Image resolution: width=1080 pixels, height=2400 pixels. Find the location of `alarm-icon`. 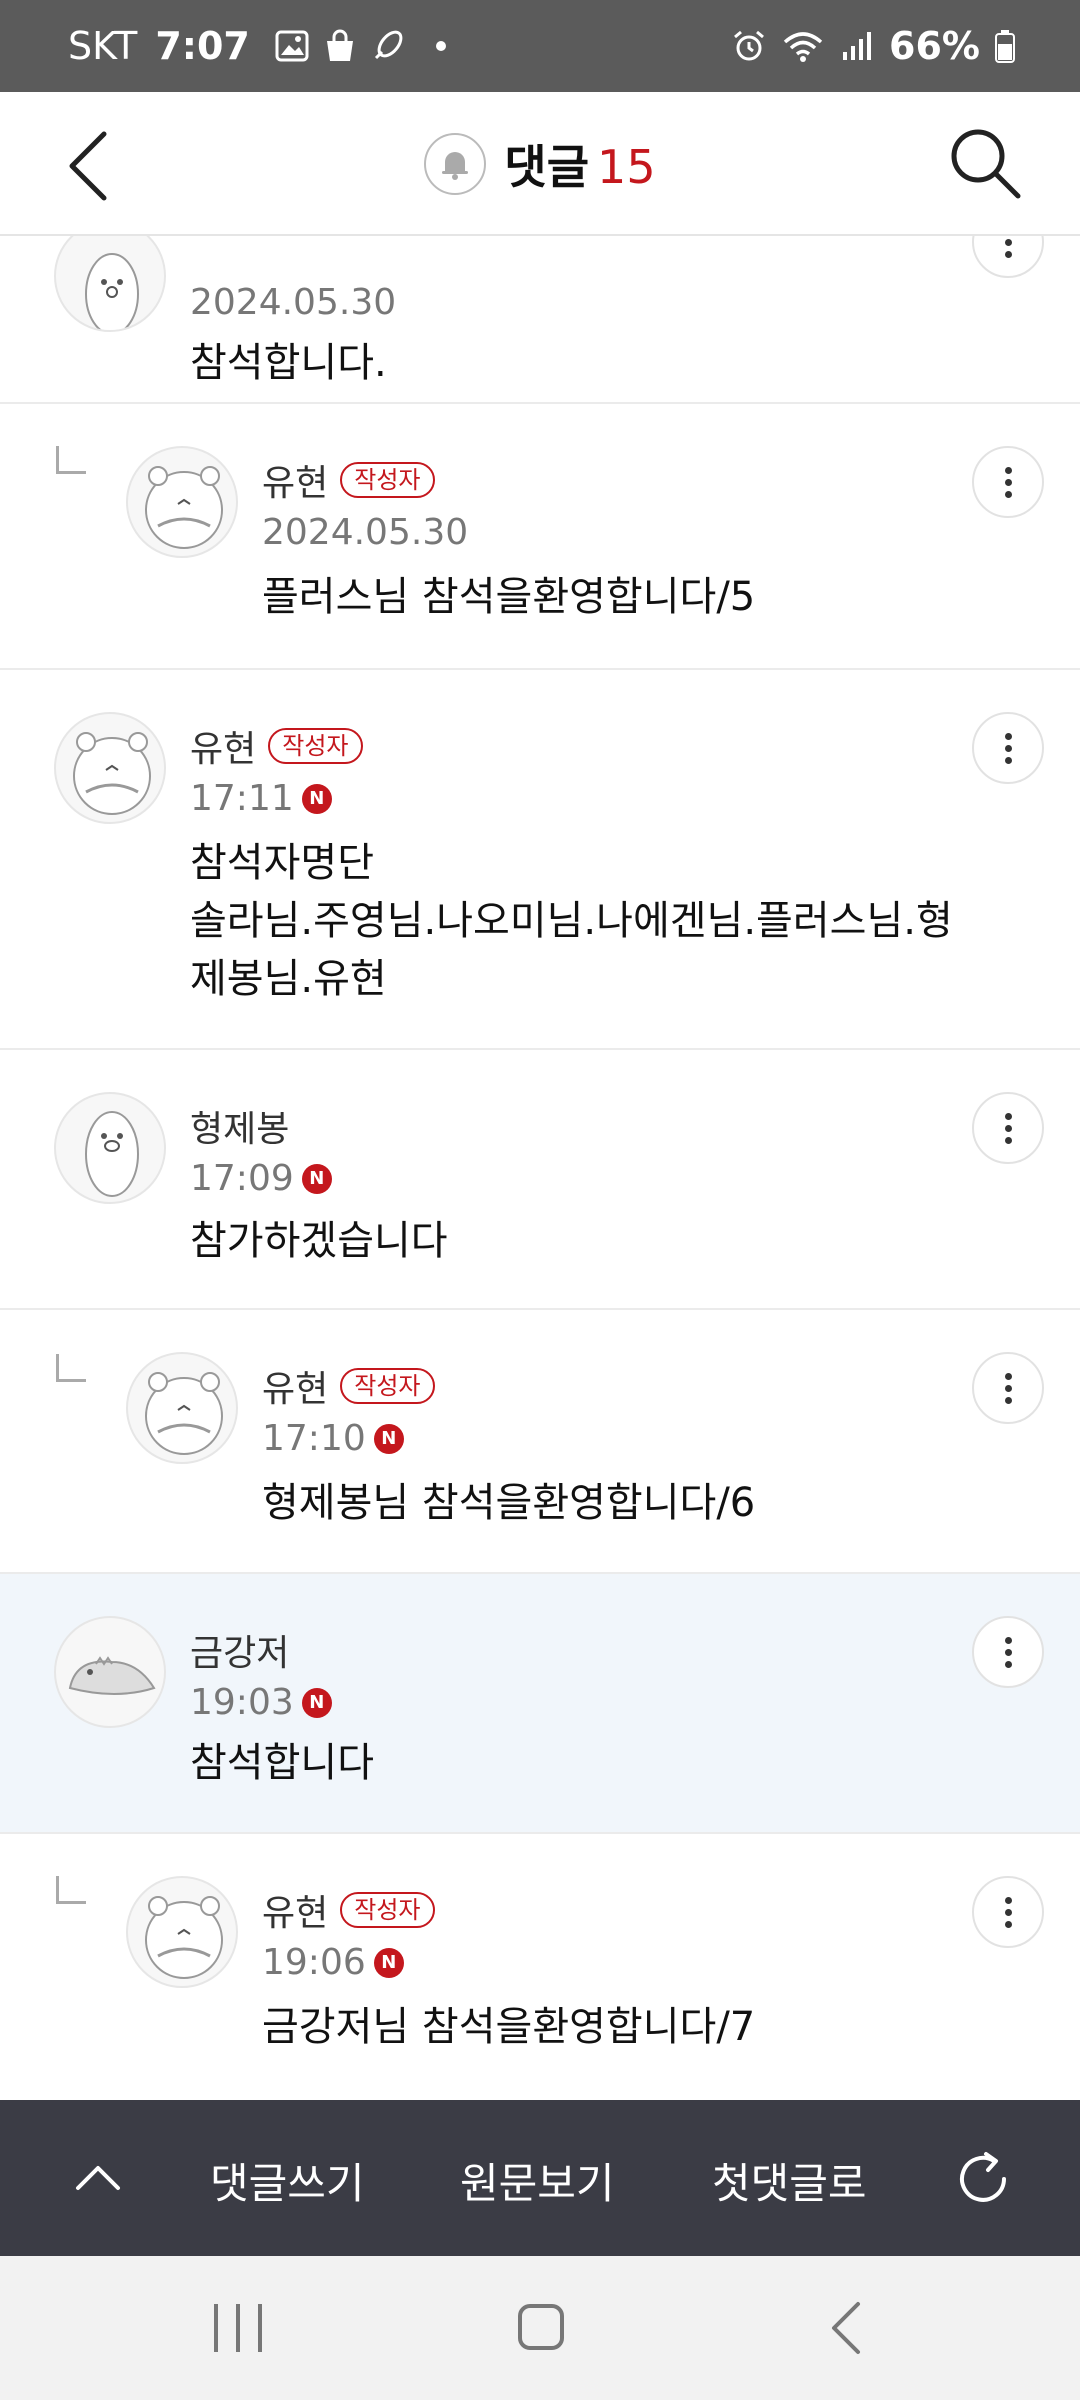

alarm-icon is located at coordinates (749, 45).